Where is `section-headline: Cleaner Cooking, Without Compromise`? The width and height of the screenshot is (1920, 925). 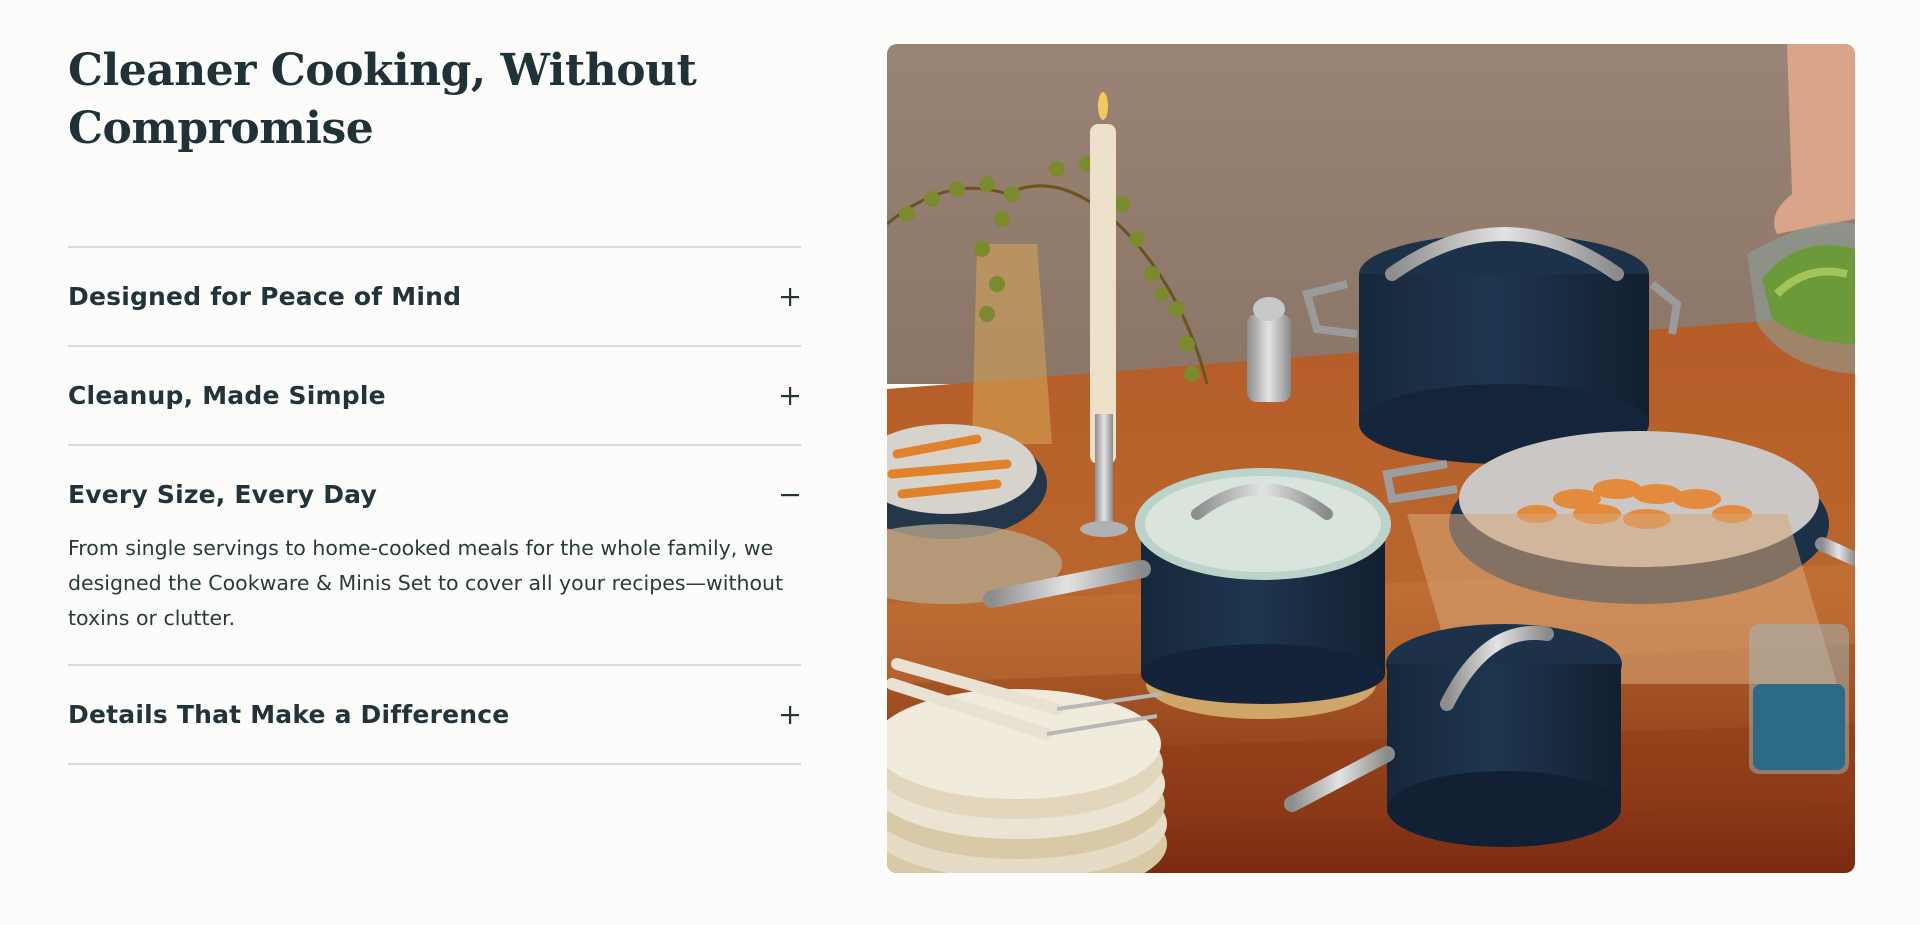
section-headline: Cleaner Cooking, Without Compromise is located at coordinates (382, 99).